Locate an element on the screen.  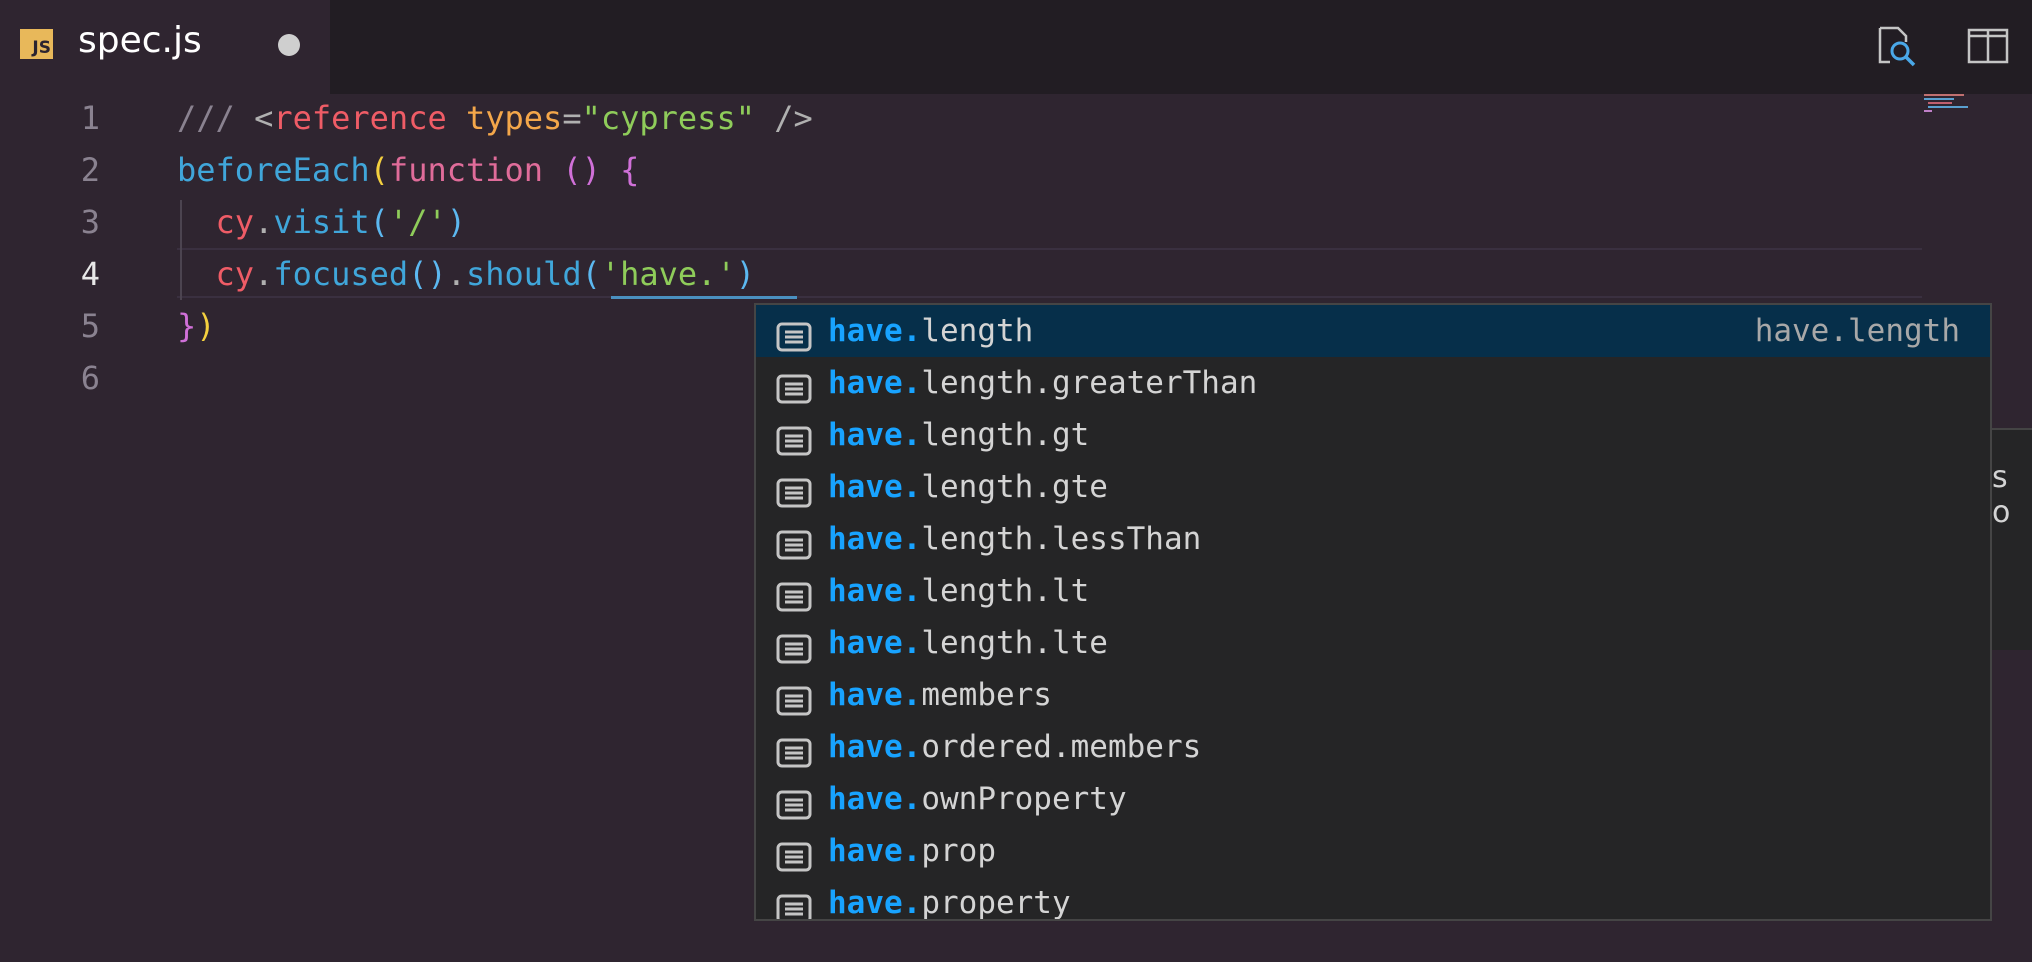
code-token: function is located at coordinates (466, 170).